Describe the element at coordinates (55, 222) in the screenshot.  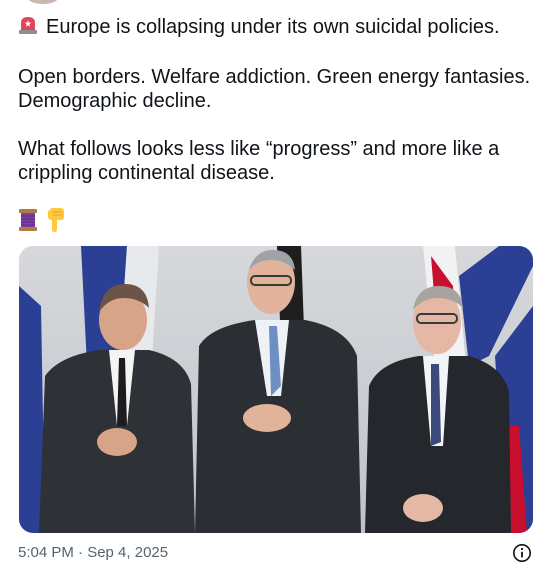
I see `pointing-down-hand-icon` at that location.